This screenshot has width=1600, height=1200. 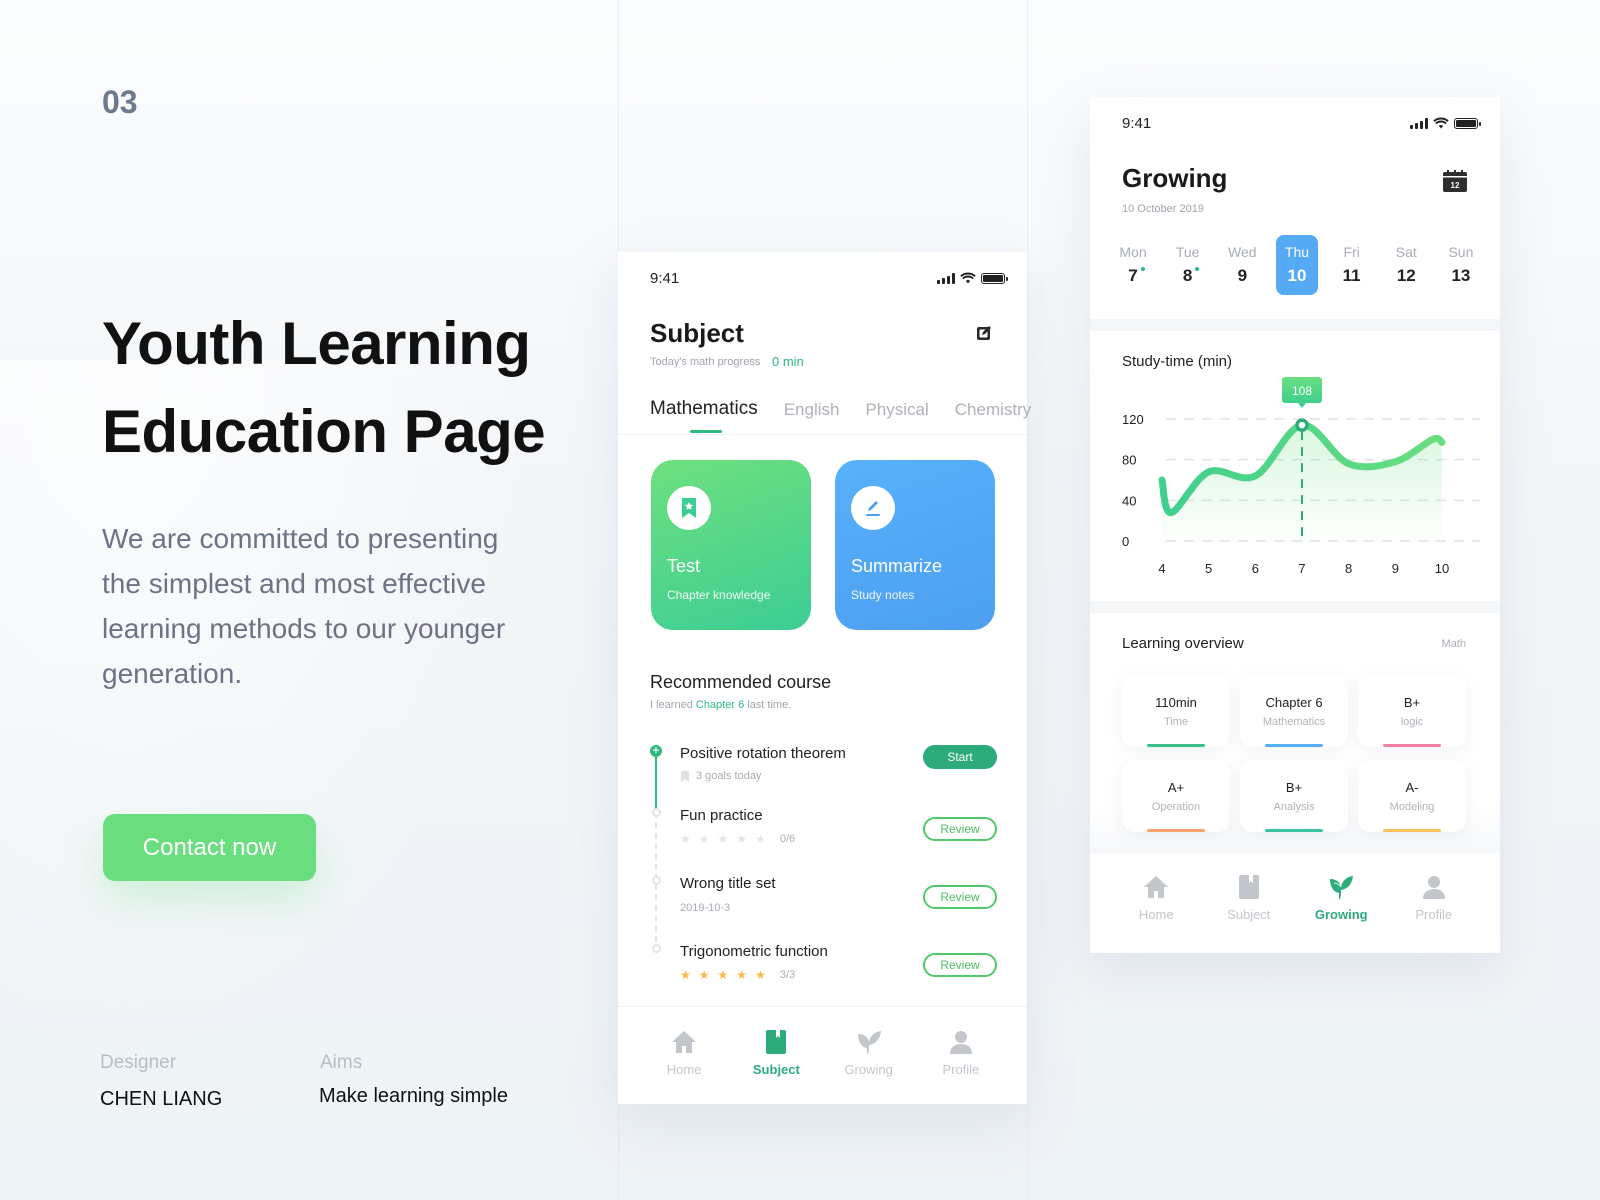 What do you see at coordinates (161, 1099) in the screenshot?
I see `designer-name: CHEN LIANG` at bounding box center [161, 1099].